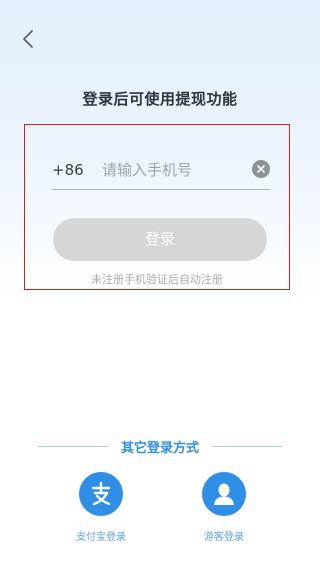 The image size is (320, 568). Describe the element at coordinates (101, 537) in the screenshot. I see `alipay-login-label: 支付宝登录` at that location.